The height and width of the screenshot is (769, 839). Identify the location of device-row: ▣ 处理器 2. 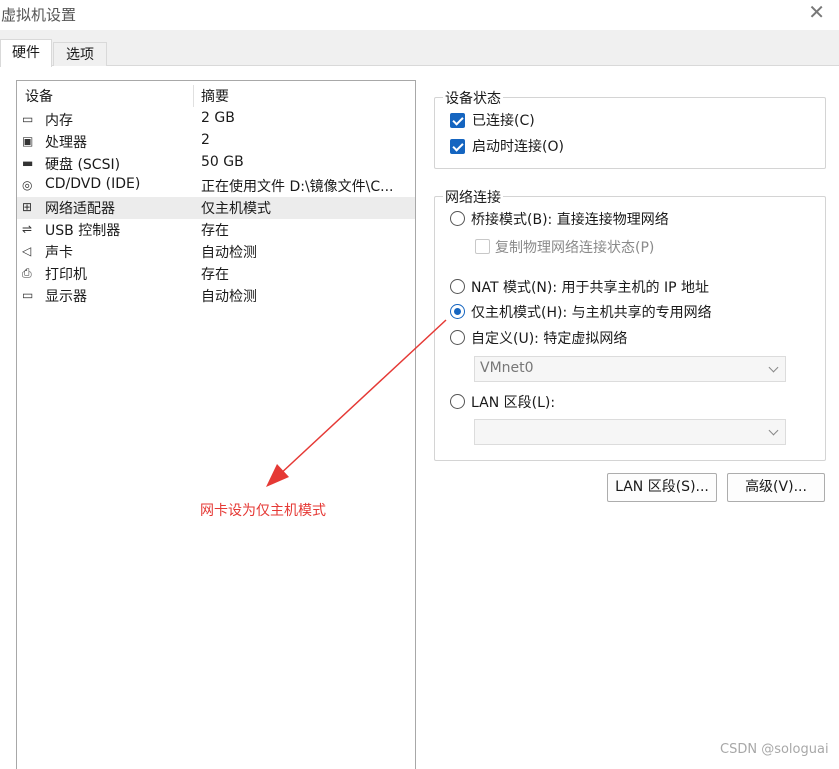
(216, 142).